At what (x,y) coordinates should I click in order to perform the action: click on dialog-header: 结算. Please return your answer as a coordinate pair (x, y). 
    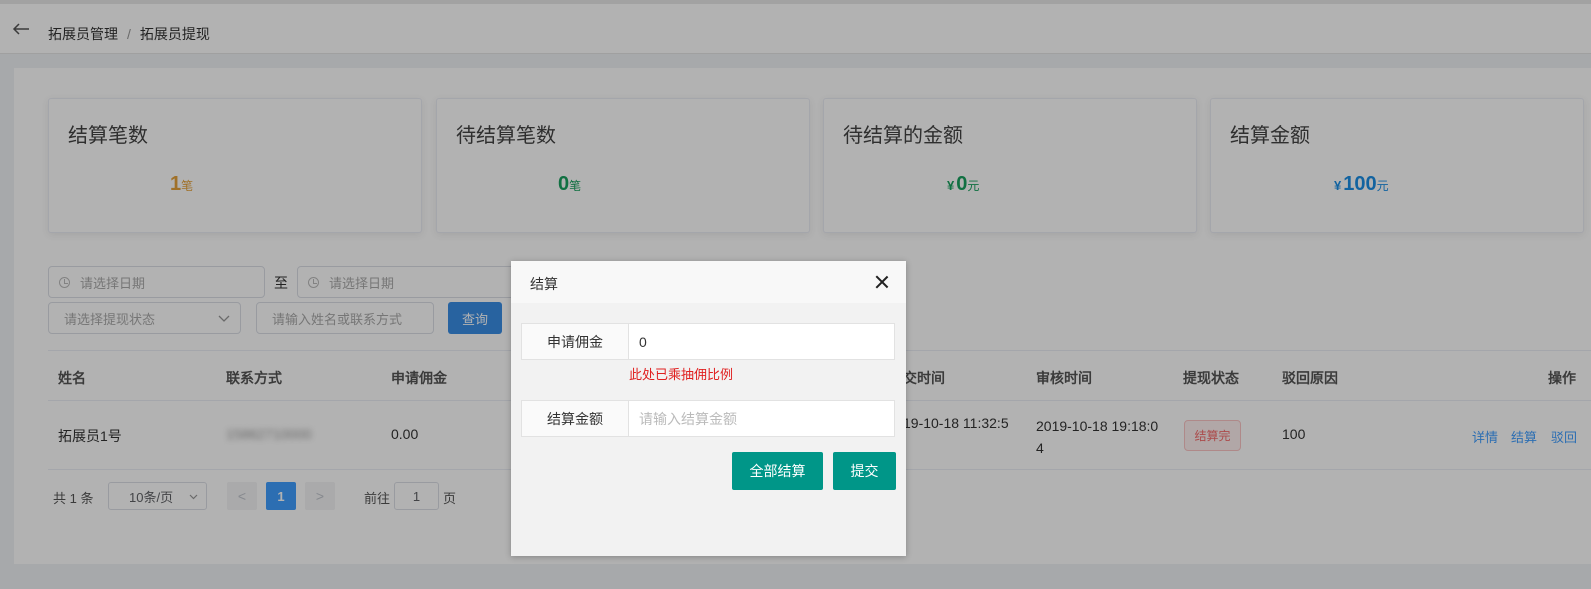
    Looking at the image, I should click on (708, 282).